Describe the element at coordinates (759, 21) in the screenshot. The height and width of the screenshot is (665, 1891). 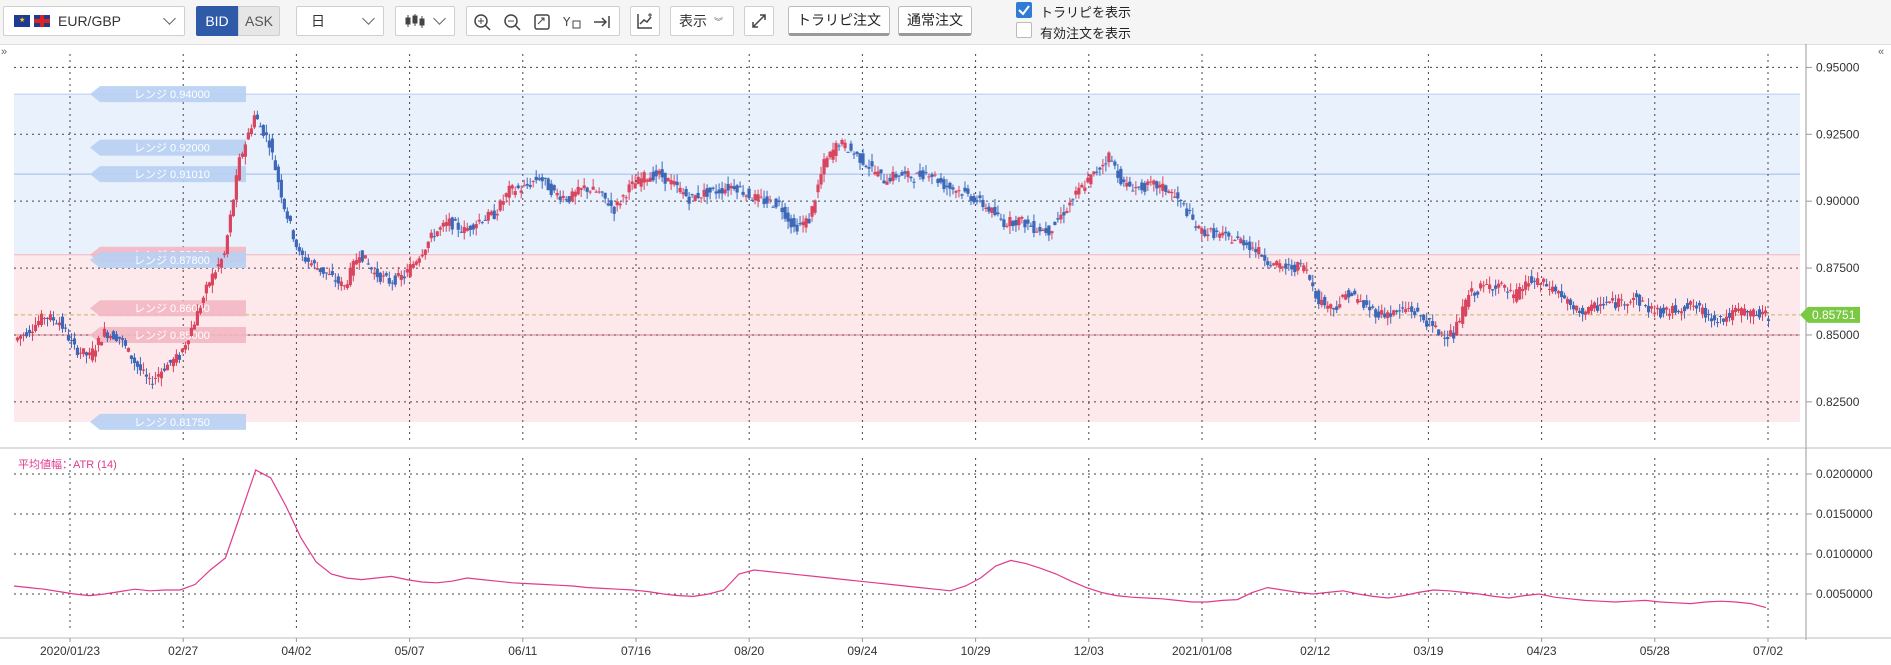
I see `fullscreen-button` at that location.